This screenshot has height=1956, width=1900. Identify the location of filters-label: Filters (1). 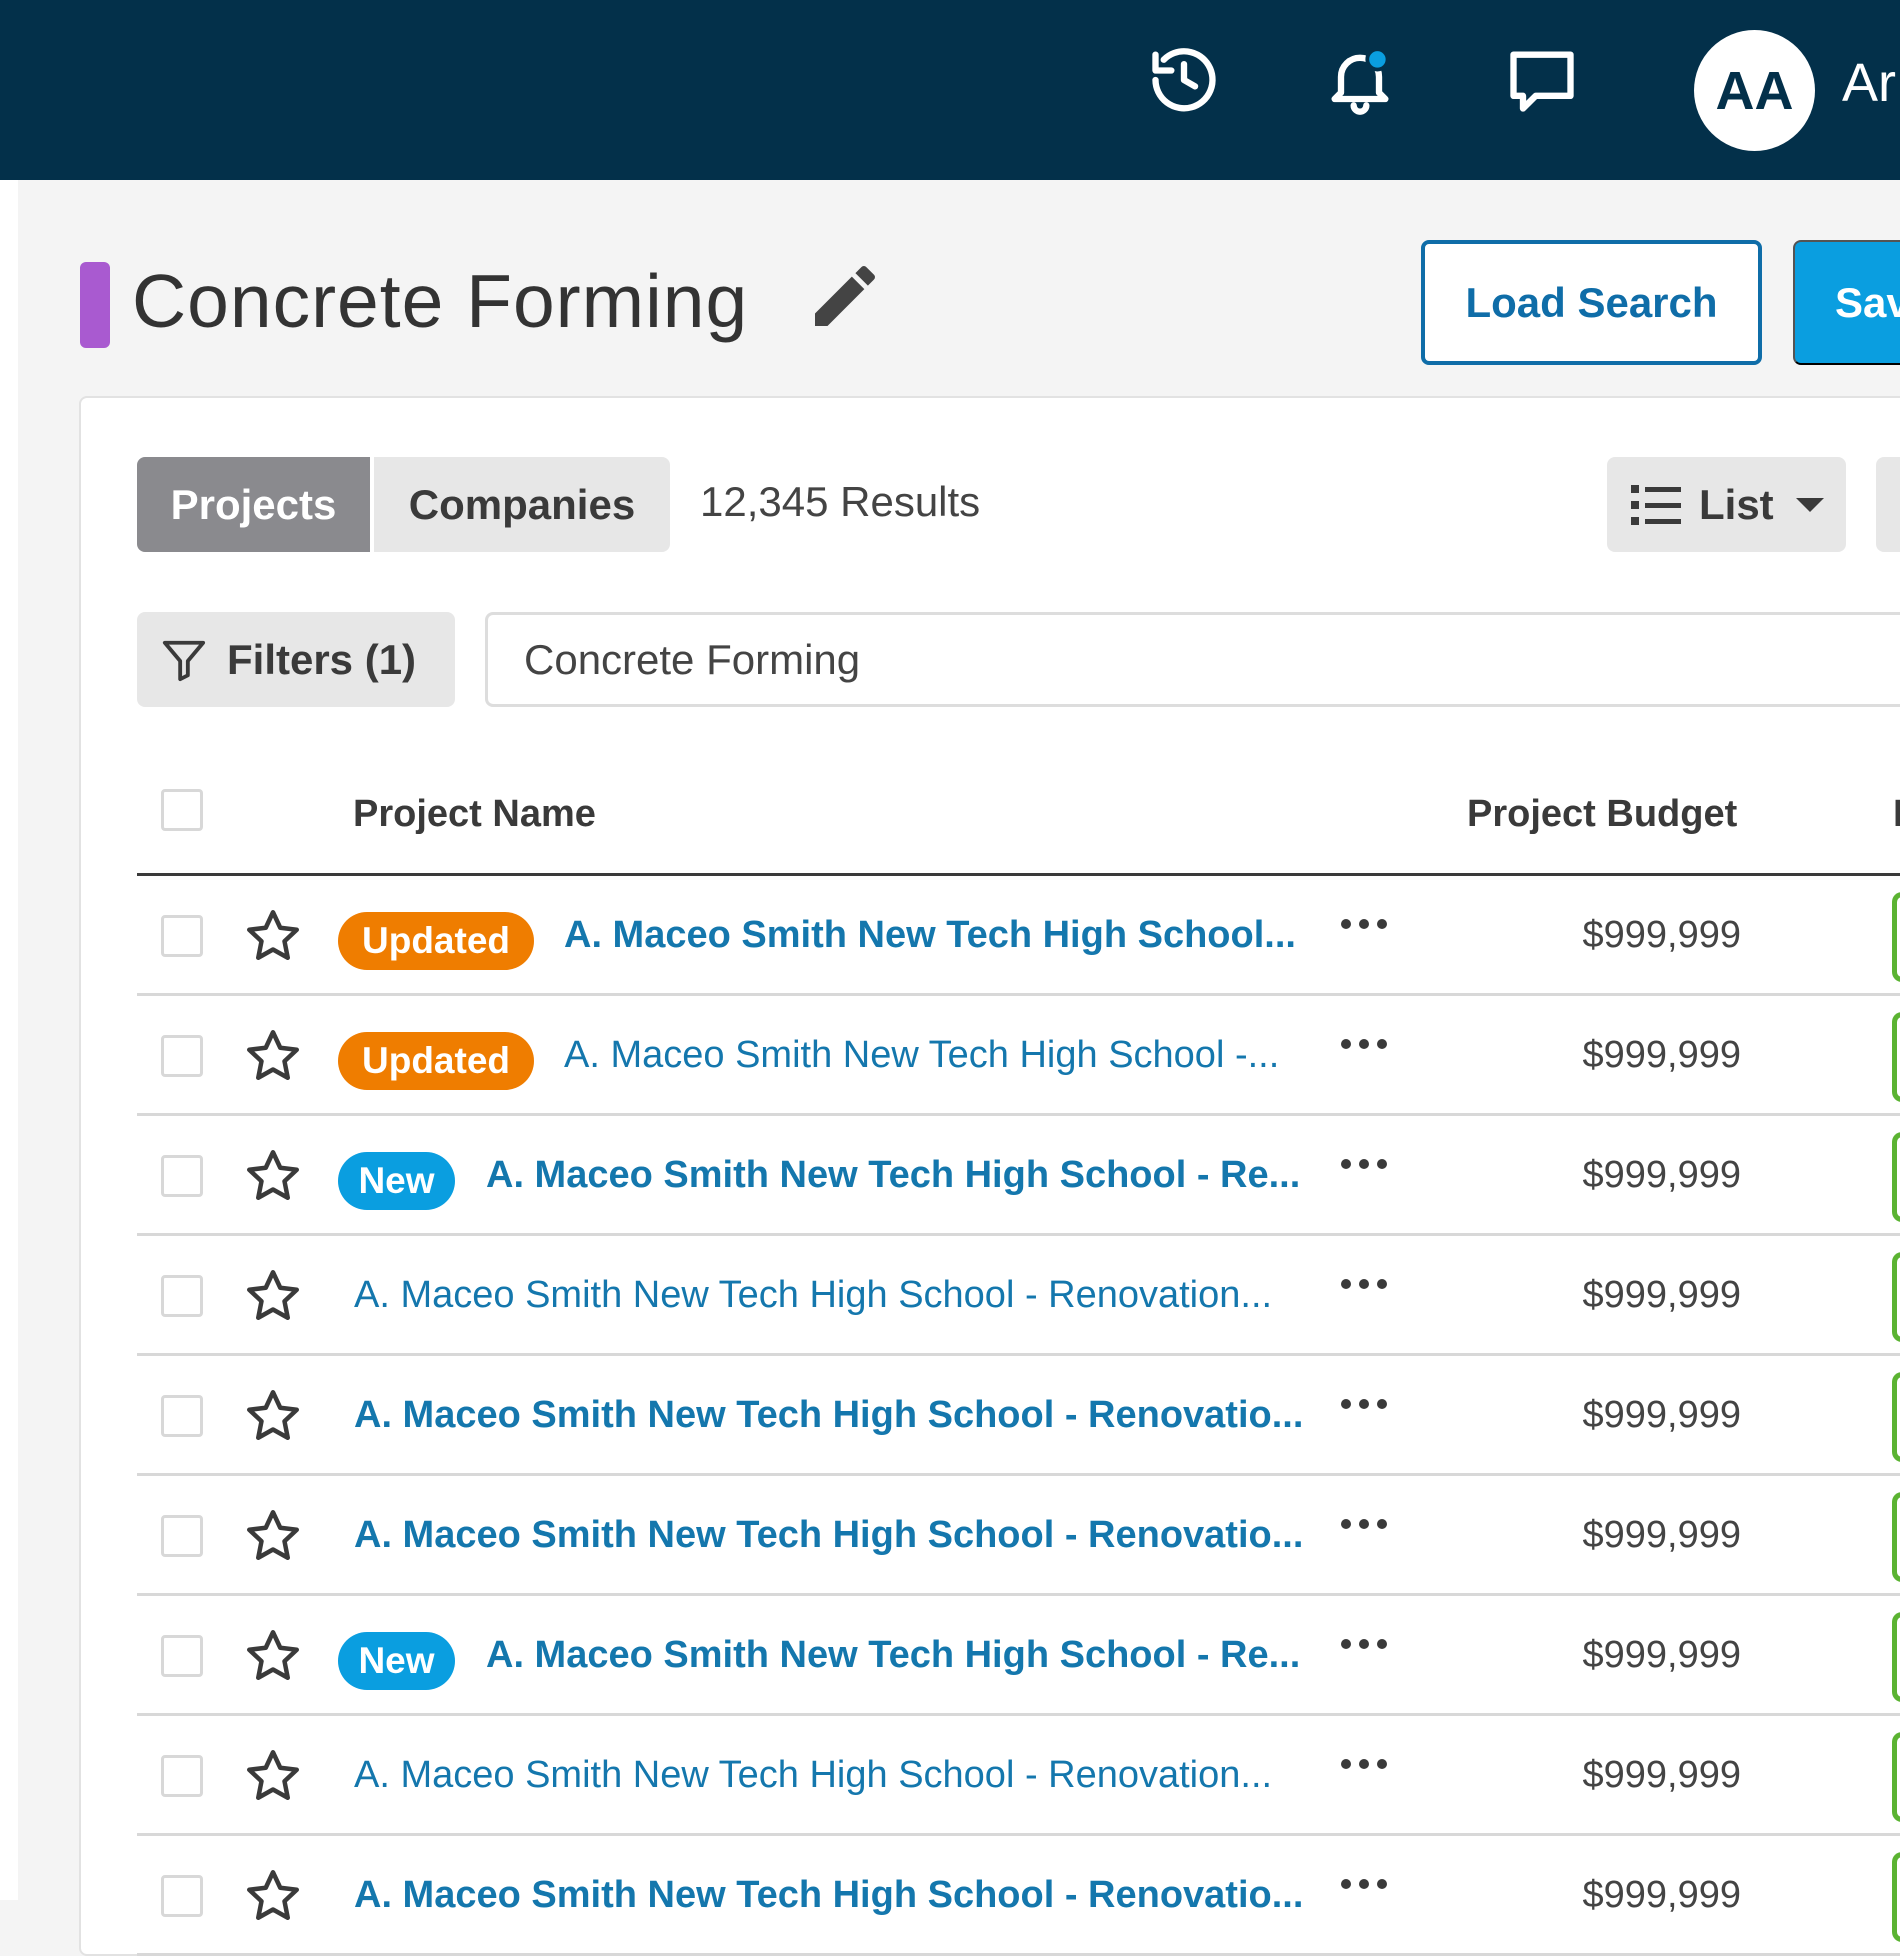
(322, 659).